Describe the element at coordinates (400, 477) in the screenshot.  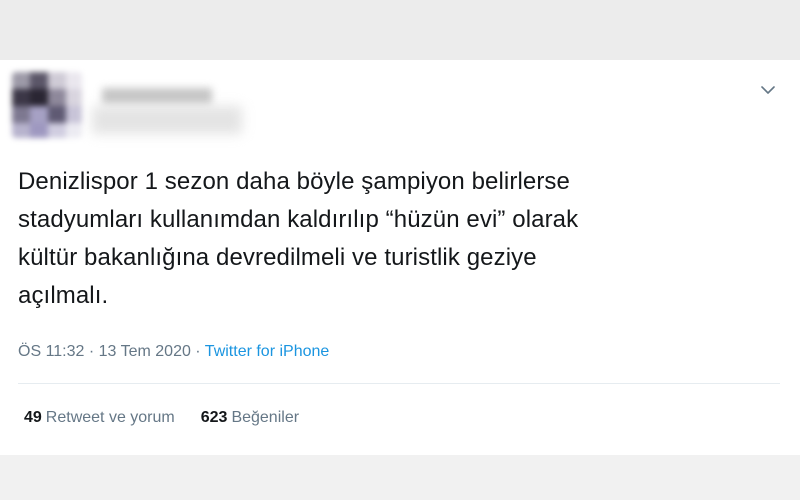
I see `page-background-bottom` at that location.